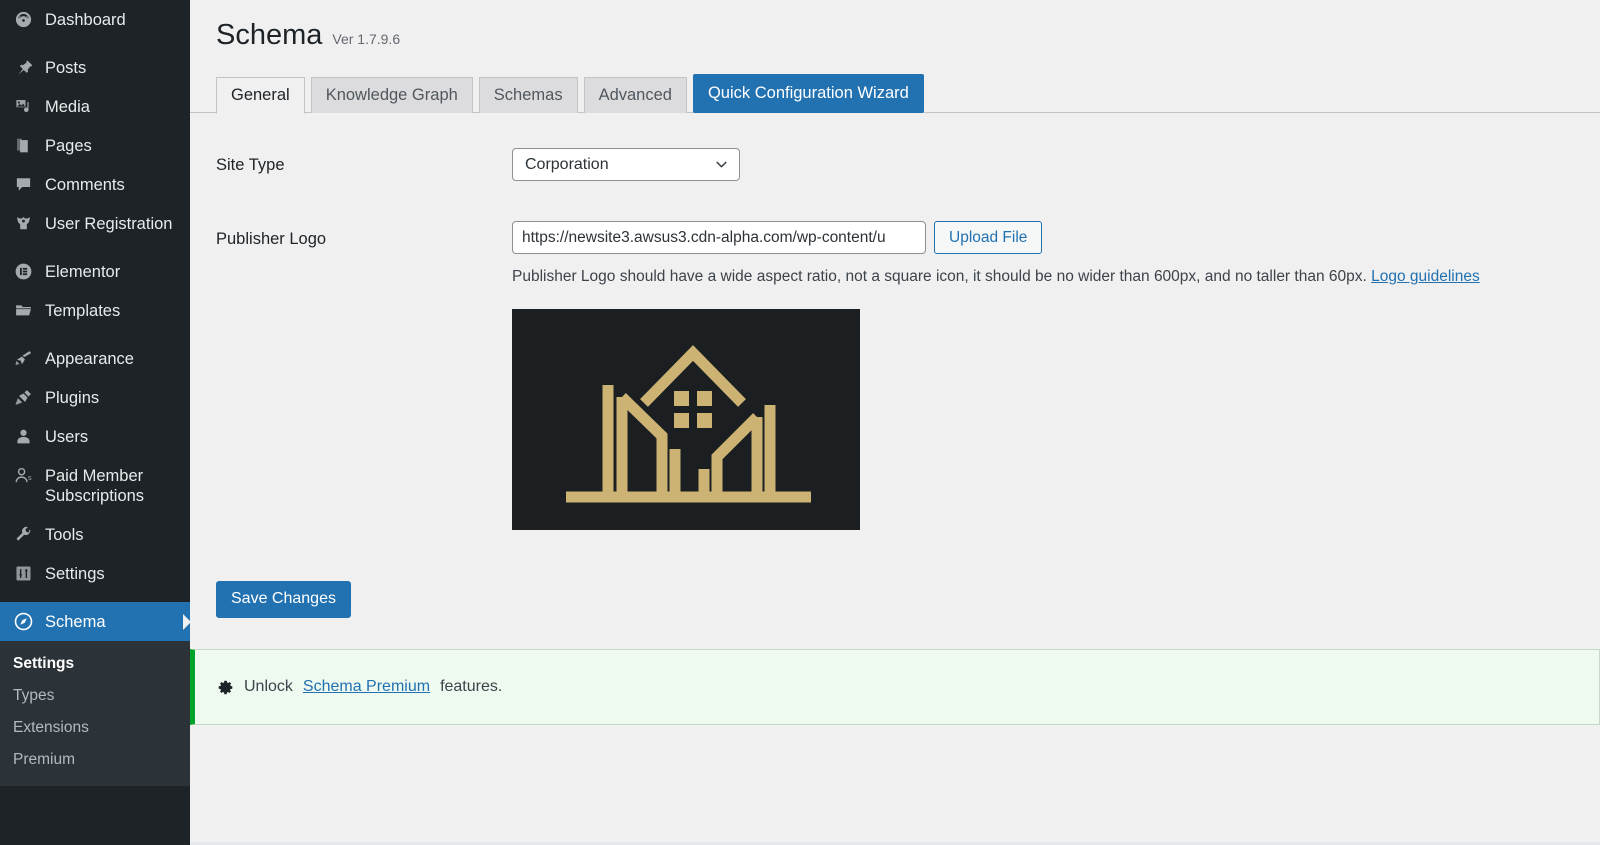 The image size is (1600, 845). I want to click on sidebar-item-label: Plugins, so click(72, 398).